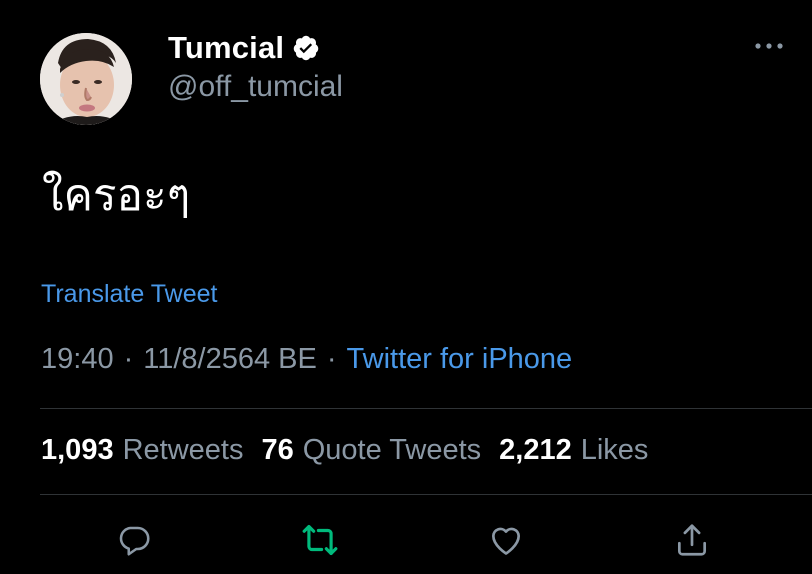 Image resolution: width=812 pixels, height=574 pixels. What do you see at coordinates (535, 450) in the screenshot?
I see `likes-count: 2,212` at bounding box center [535, 450].